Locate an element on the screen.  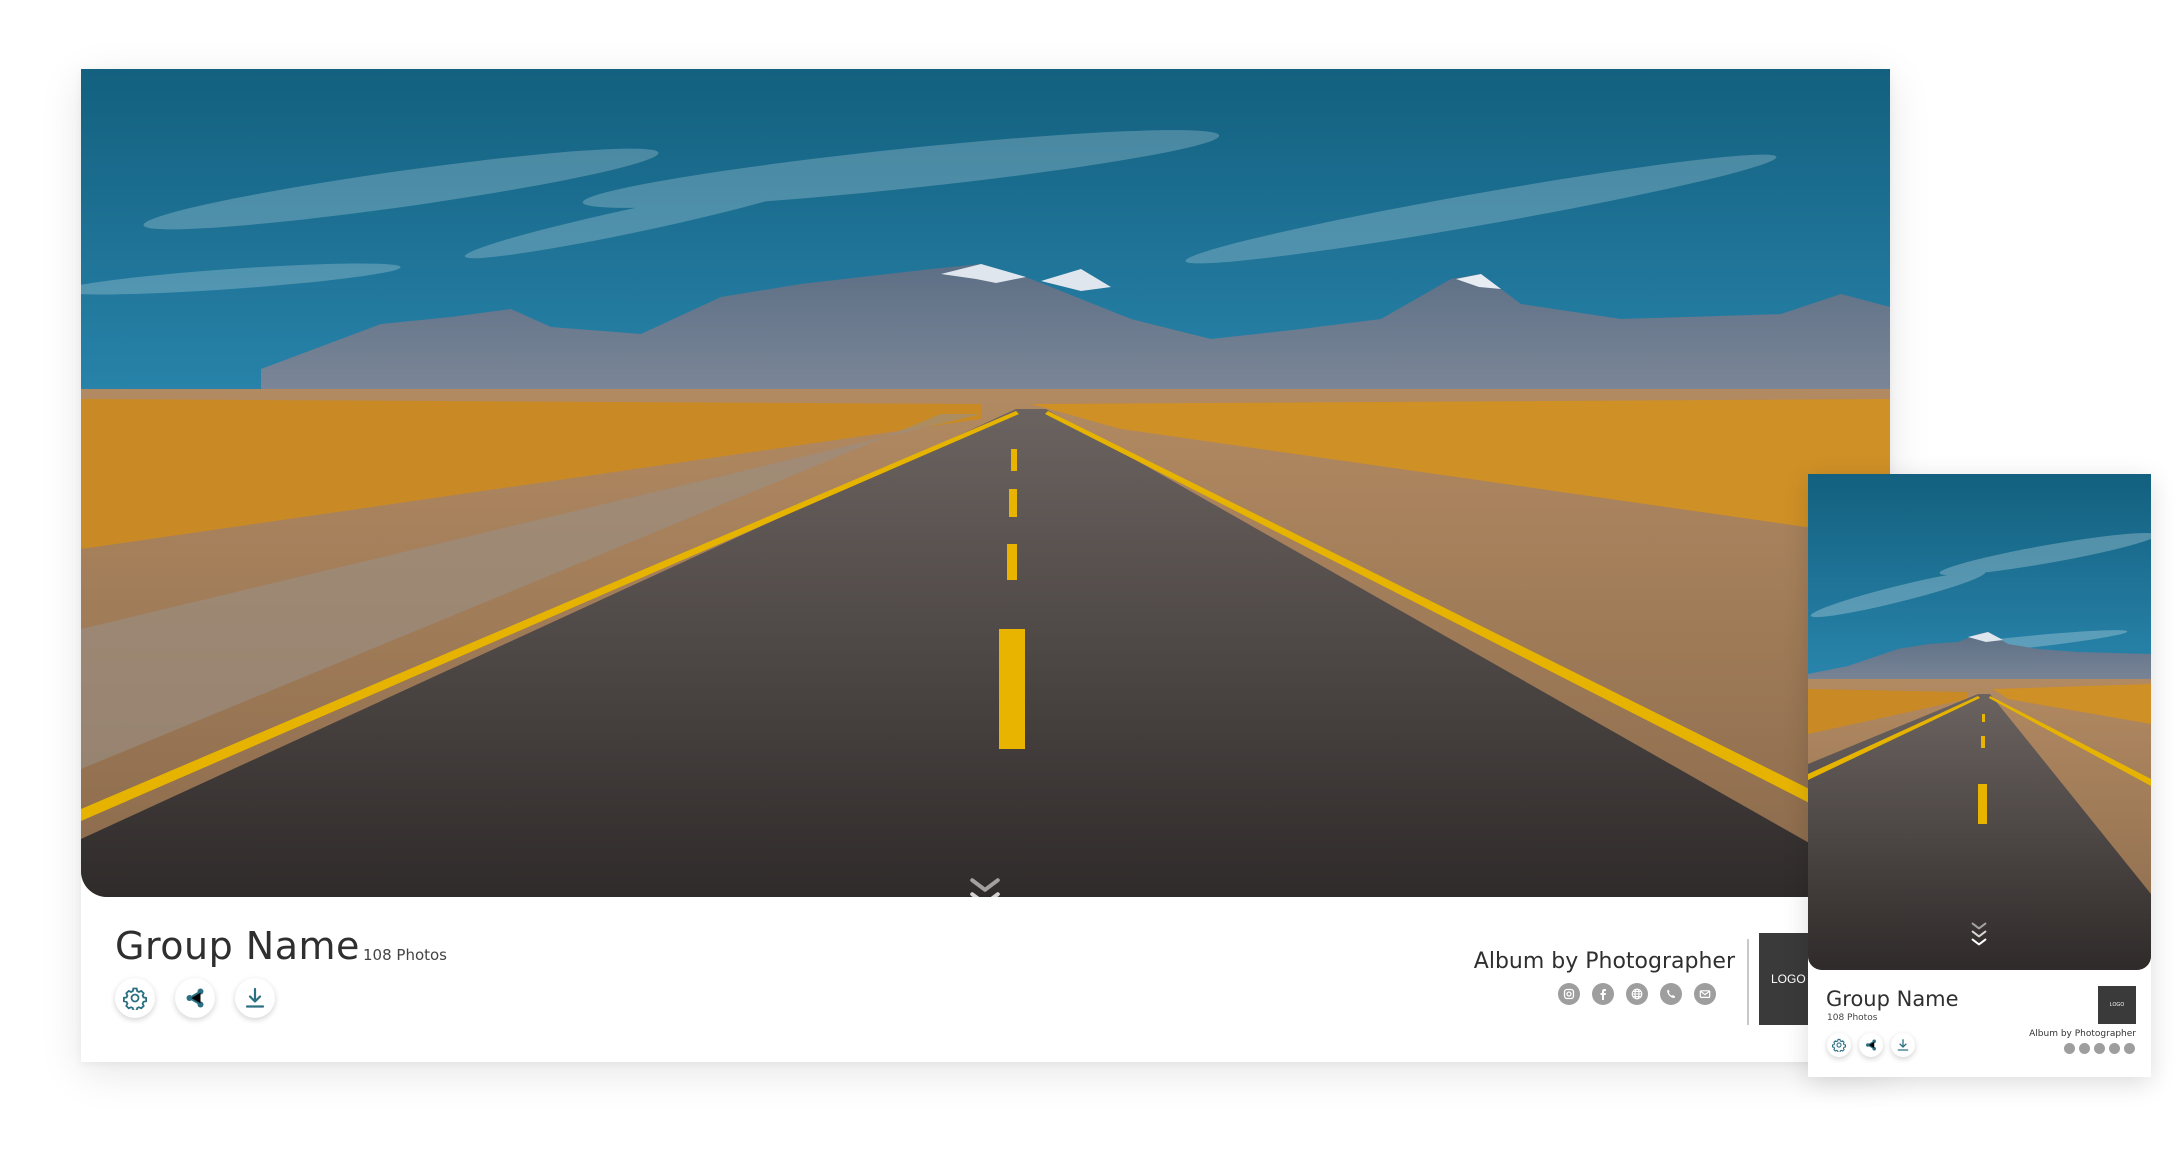
divider is located at coordinates (1748, 982).